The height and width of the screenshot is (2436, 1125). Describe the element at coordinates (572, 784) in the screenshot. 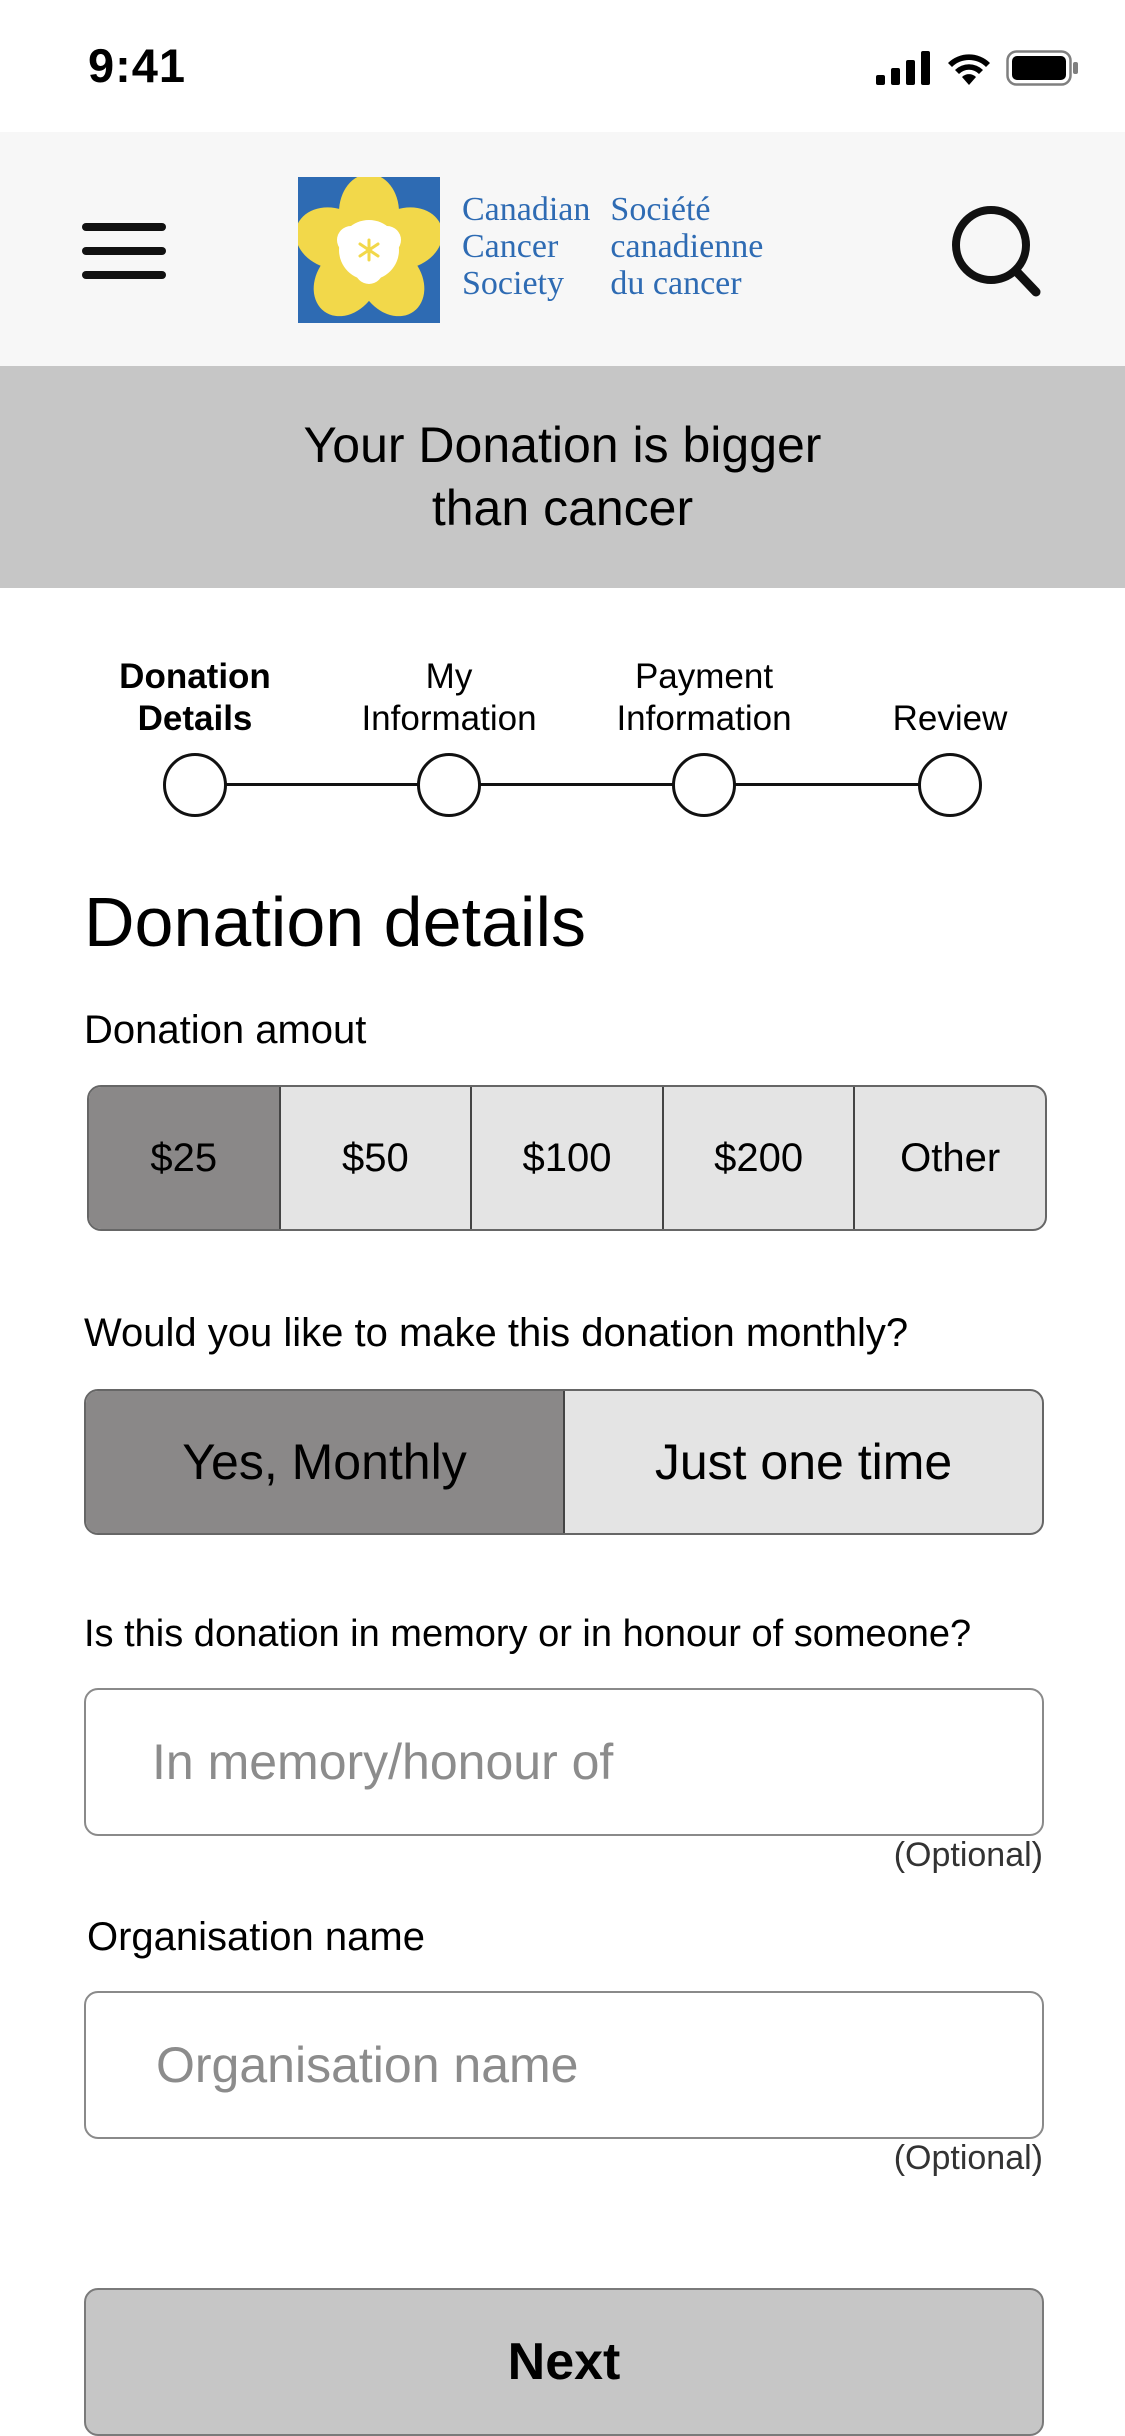

I see `stepper-line` at that location.